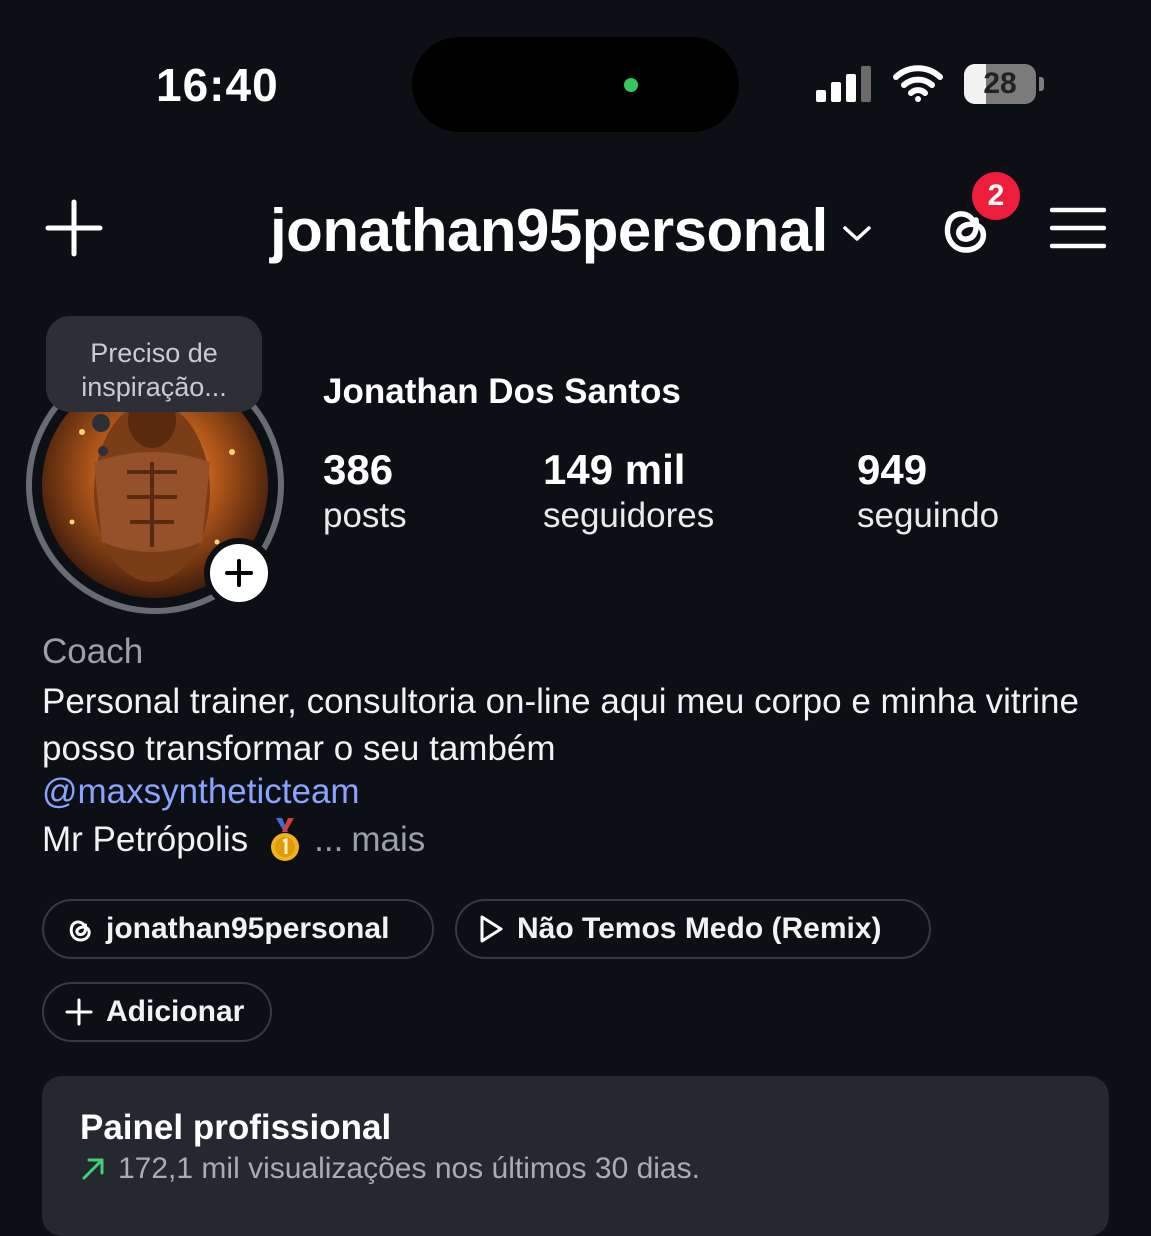 The image size is (1151, 1236). What do you see at coordinates (502, 391) in the screenshot?
I see `profile-full-name: Jonathan Dos Santos` at bounding box center [502, 391].